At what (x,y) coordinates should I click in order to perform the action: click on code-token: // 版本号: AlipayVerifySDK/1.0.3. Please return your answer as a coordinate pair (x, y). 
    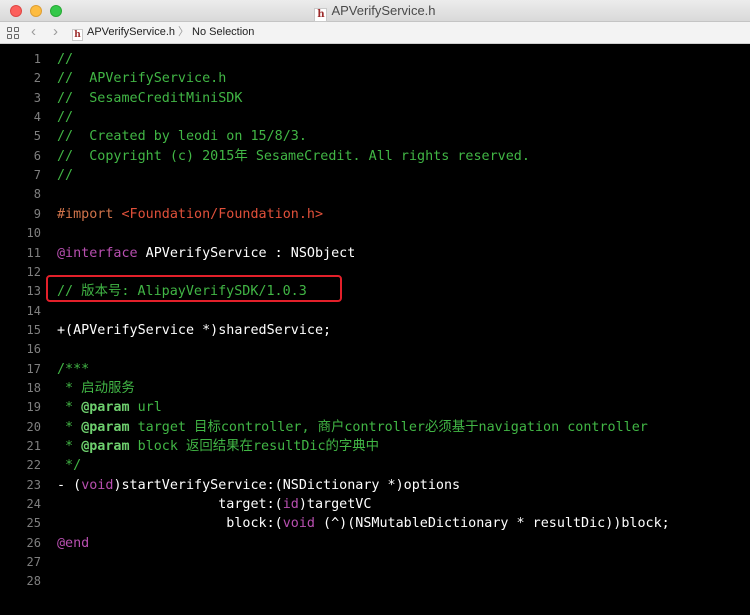
    Looking at the image, I should click on (182, 292).